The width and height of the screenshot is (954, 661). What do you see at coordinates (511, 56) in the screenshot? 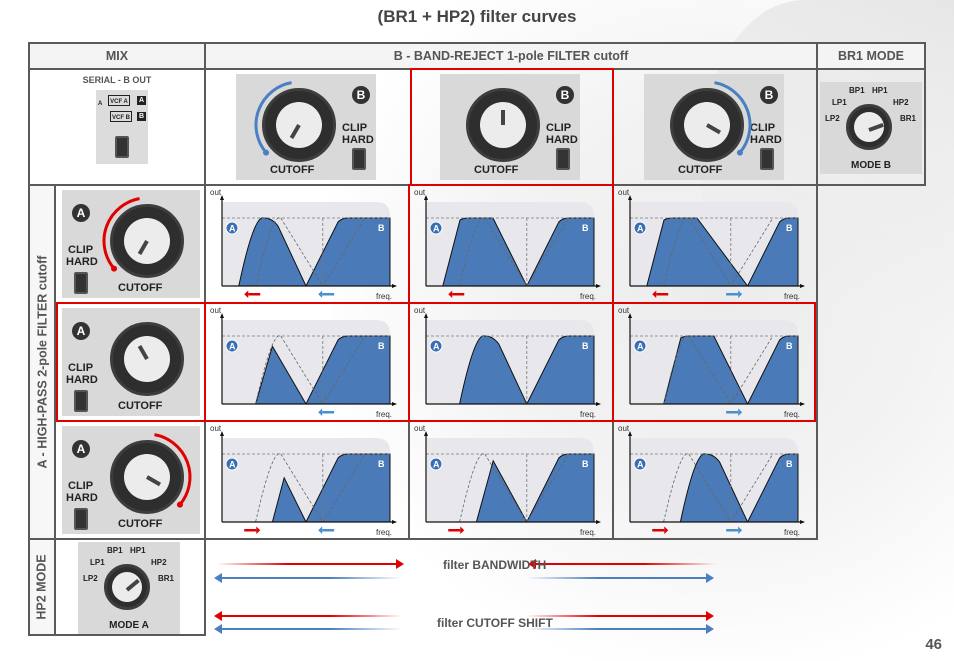
I see `header-band-reject: B - BAND-REJECT 1-pole FILTER cutoff` at bounding box center [511, 56].